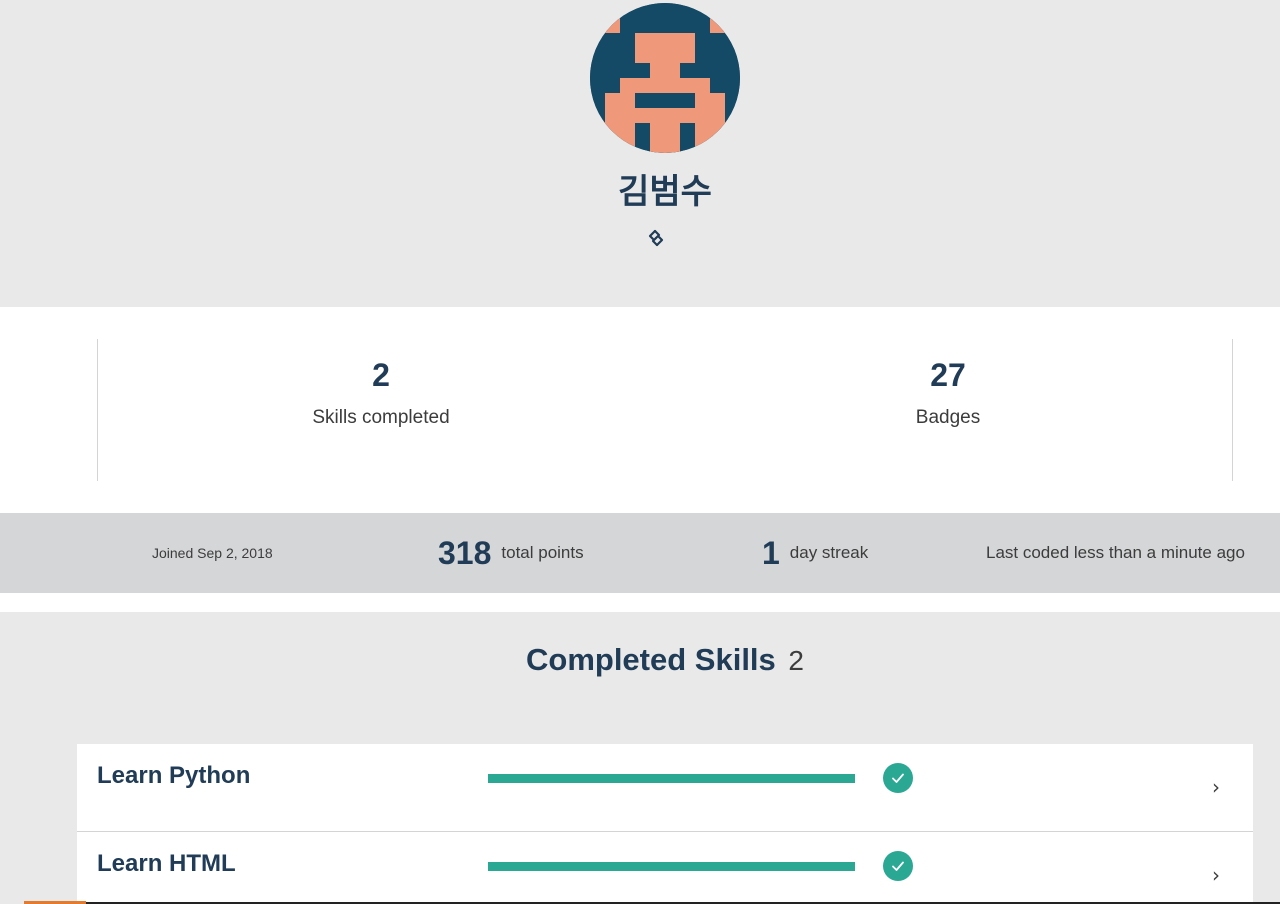 Image resolution: width=1280 pixels, height=904 pixels. Describe the element at coordinates (381, 375) in the screenshot. I see `skills-completed-count: 2` at that location.